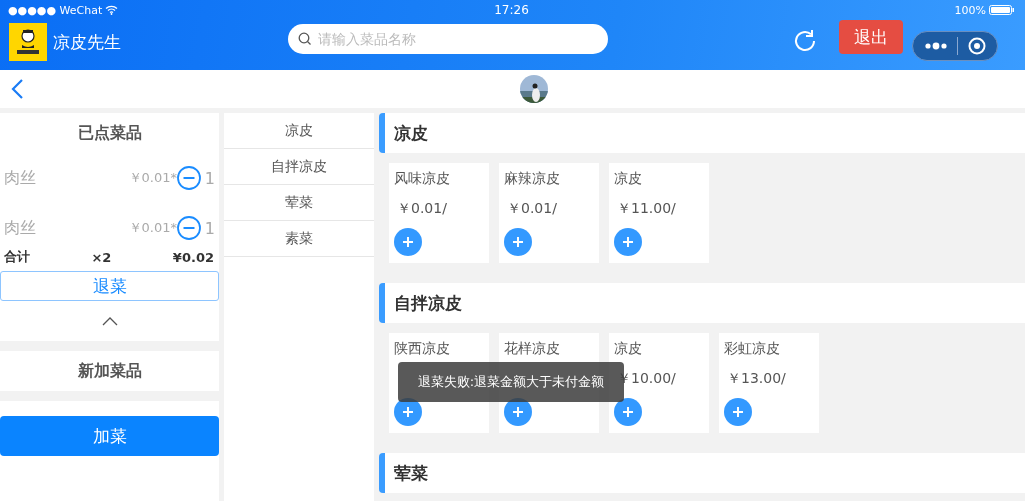  Describe the element at coordinates (422, 349) in the screenshot. I see `dish-name: 陕西凉皮` at that location.